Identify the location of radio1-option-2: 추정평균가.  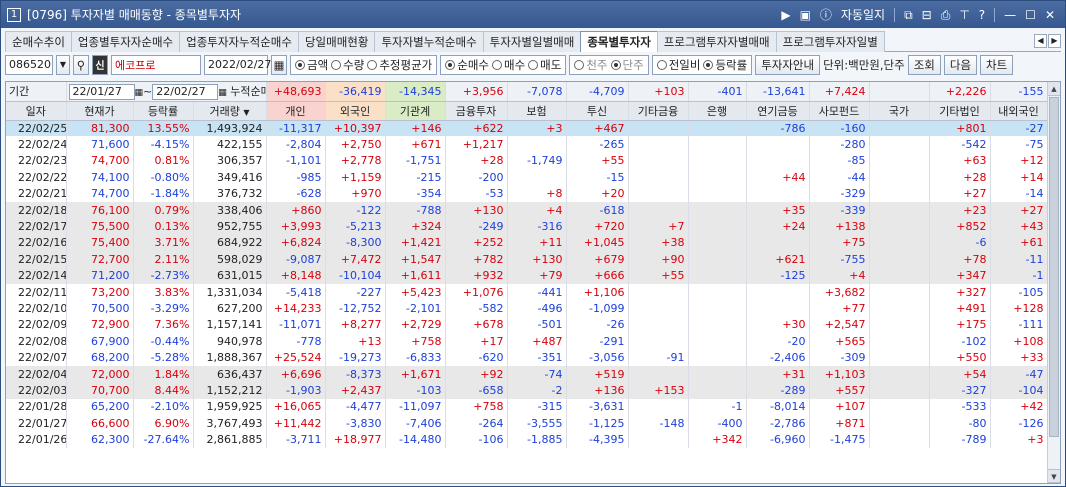
(399, 65).